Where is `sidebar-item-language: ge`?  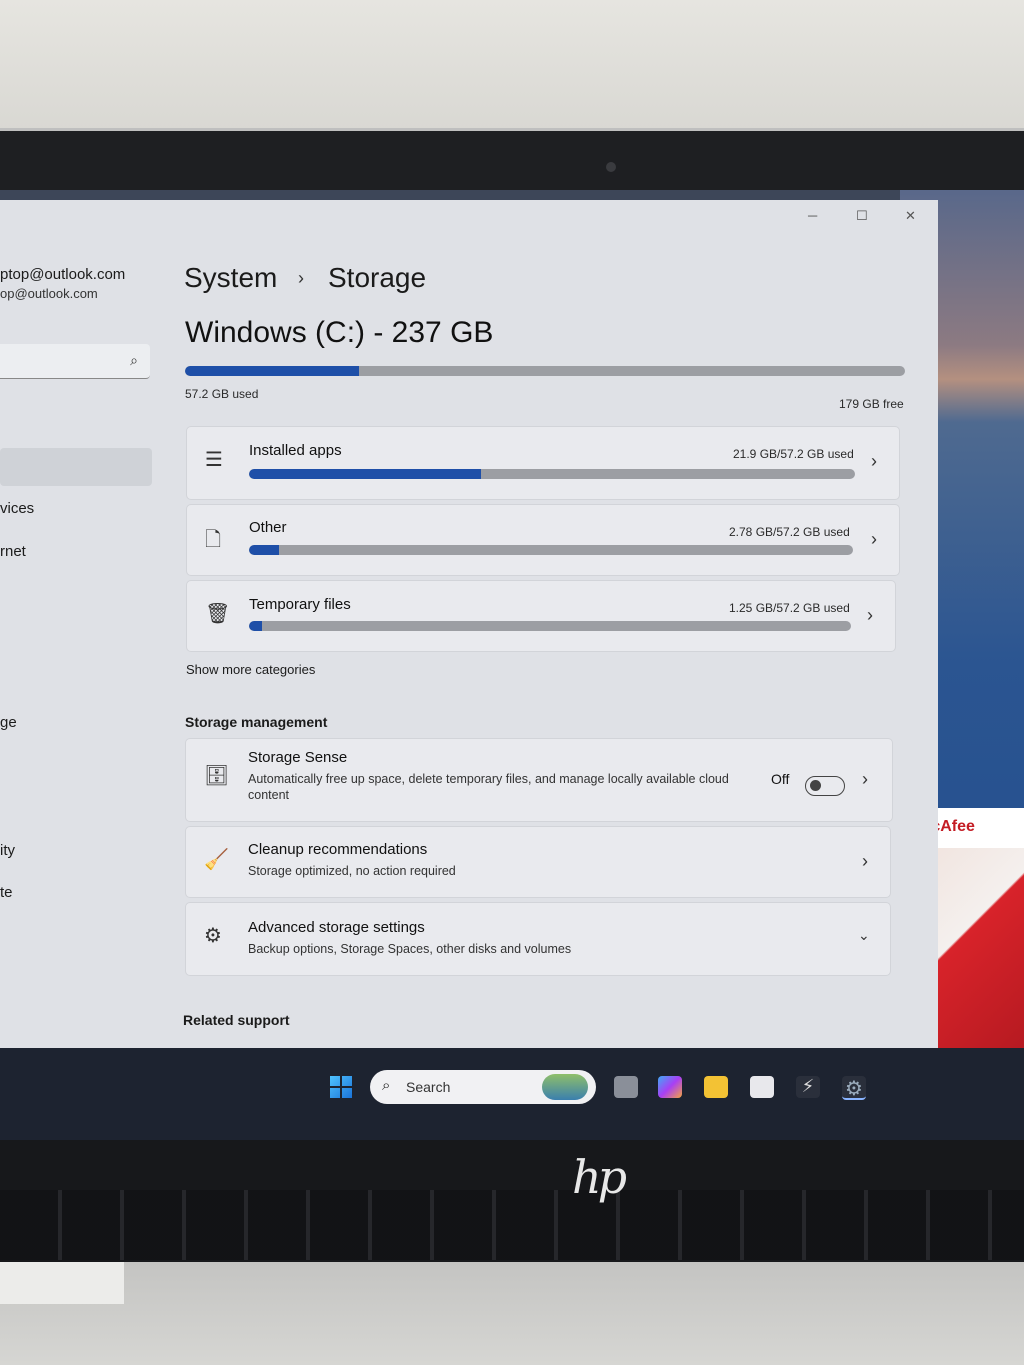
sidebar-item-language: ge is located at coordinates (8, 722).